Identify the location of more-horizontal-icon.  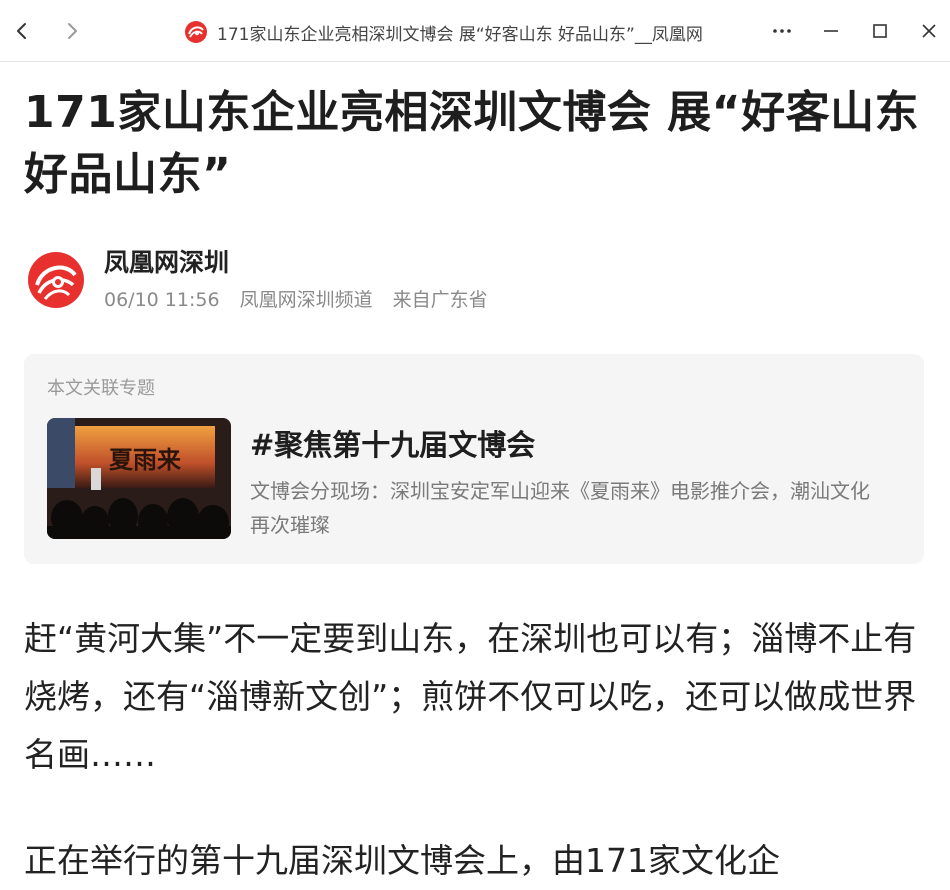
(782, 31).